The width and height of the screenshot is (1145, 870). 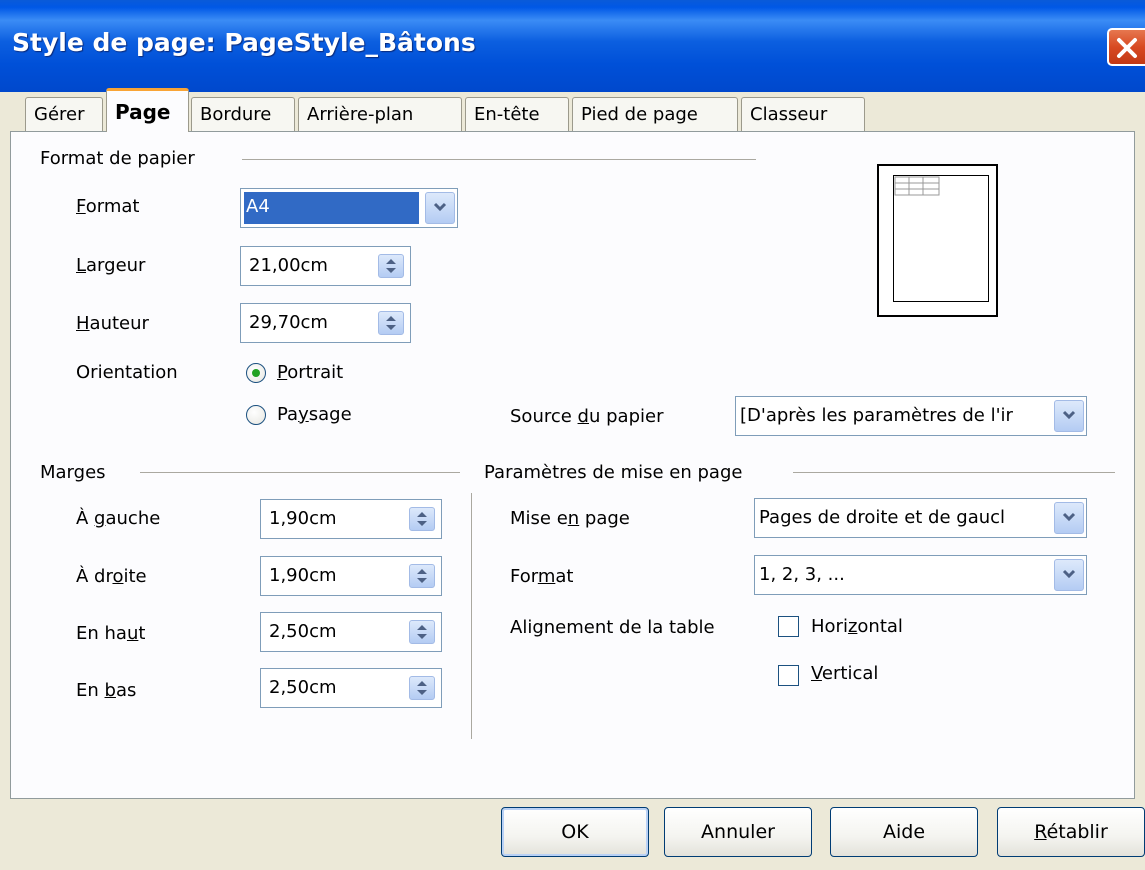 I want to click on width-spinbox: 21,00cm, so click(x=325, y=266).